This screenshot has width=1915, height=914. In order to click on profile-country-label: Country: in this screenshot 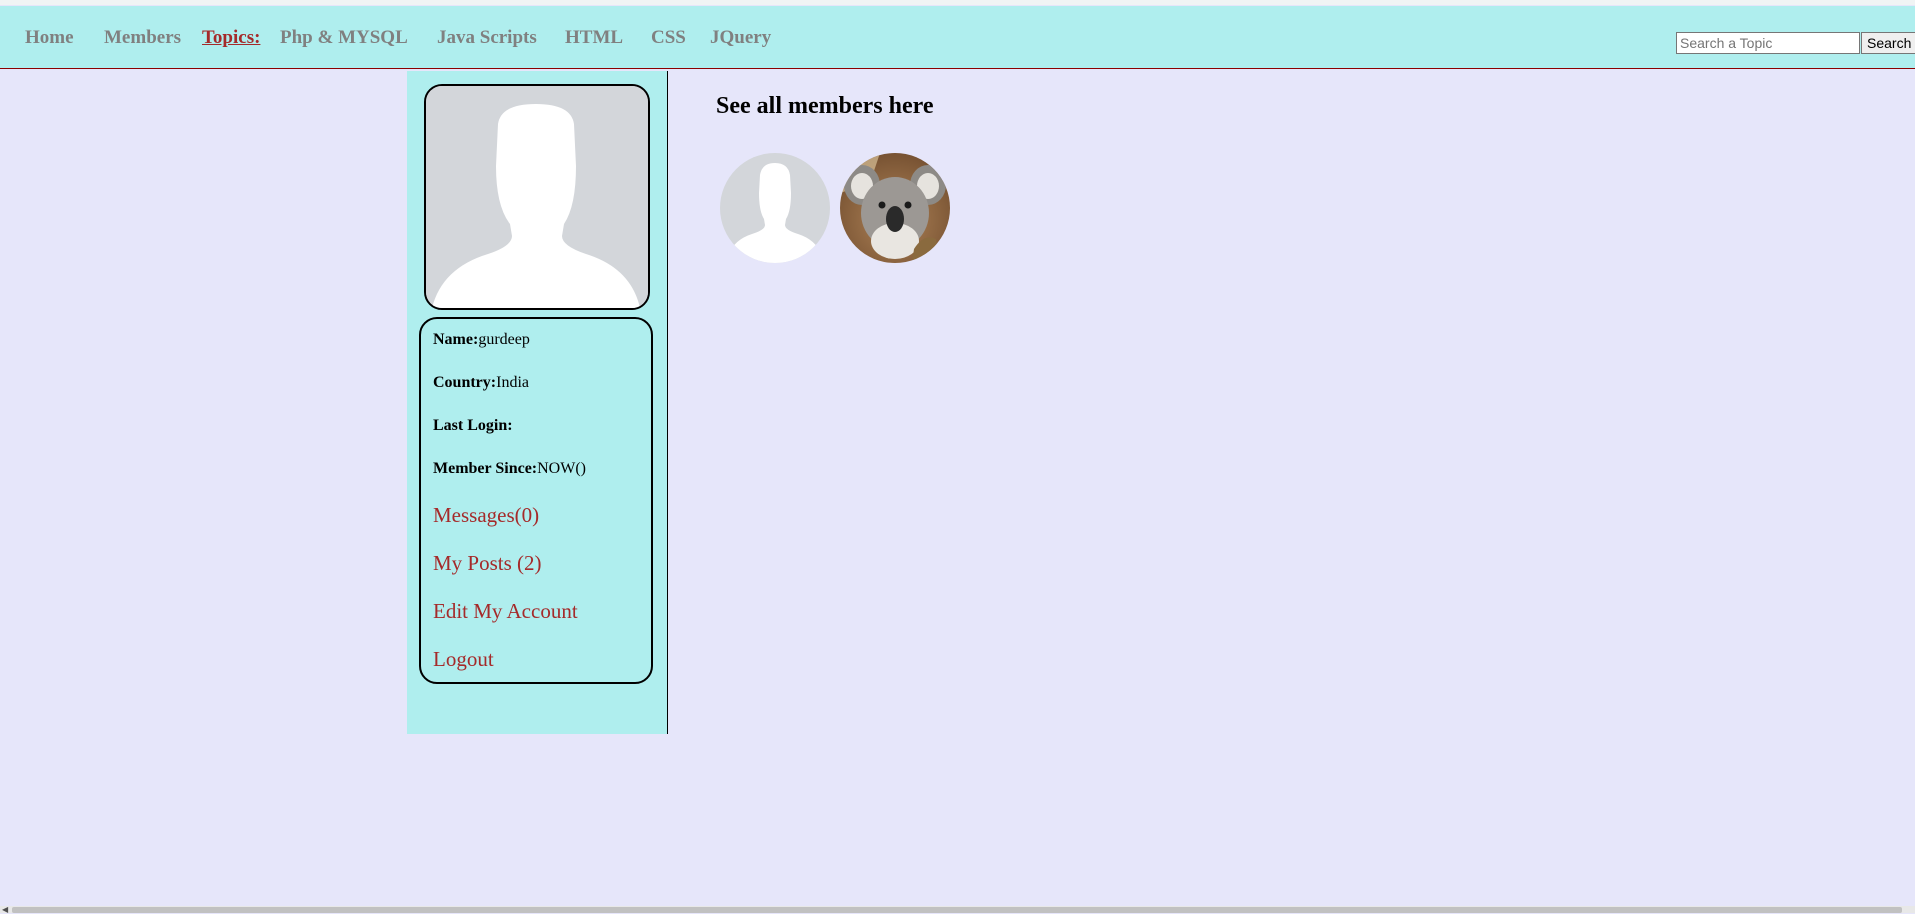, I will do `click(465, 382)`.